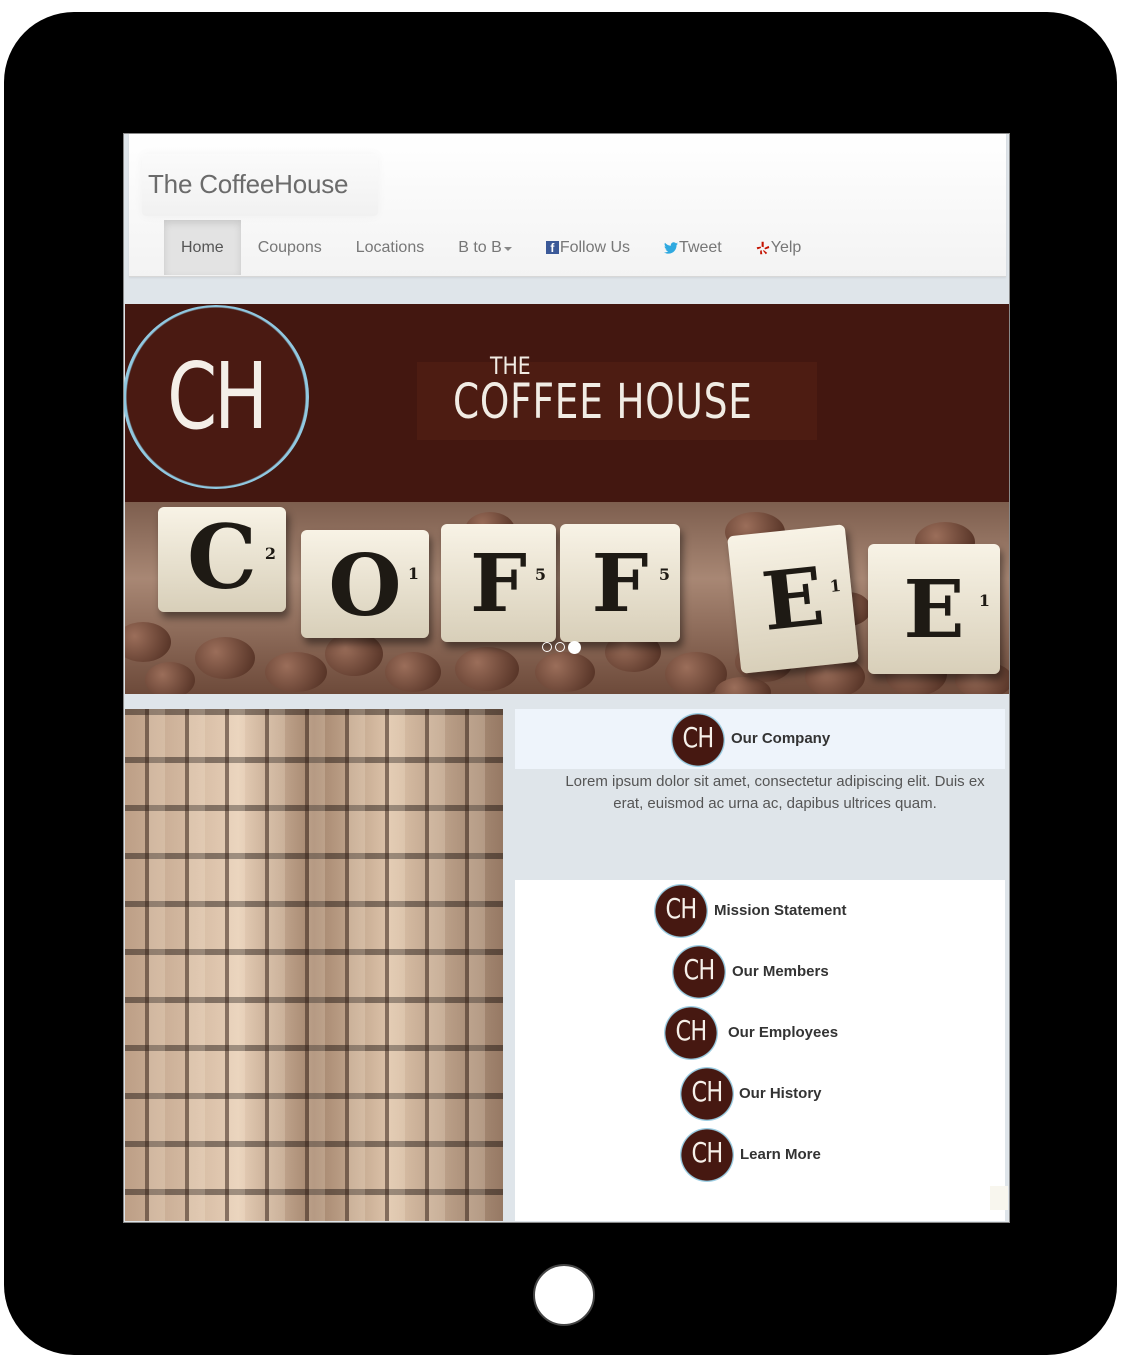 Image resolution: width=1131 pixels, height=1369 pixels. I want to click on building-photo, so click(314, 965).